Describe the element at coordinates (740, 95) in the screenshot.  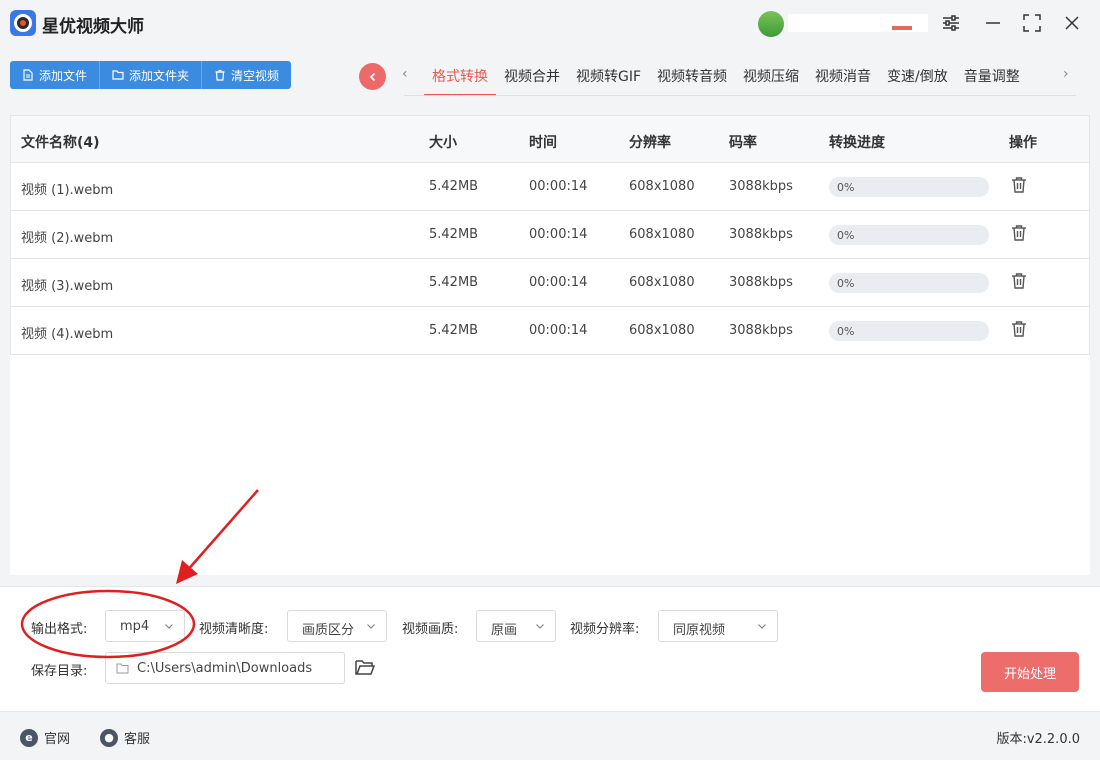
I see `tabs-divider` at that location.